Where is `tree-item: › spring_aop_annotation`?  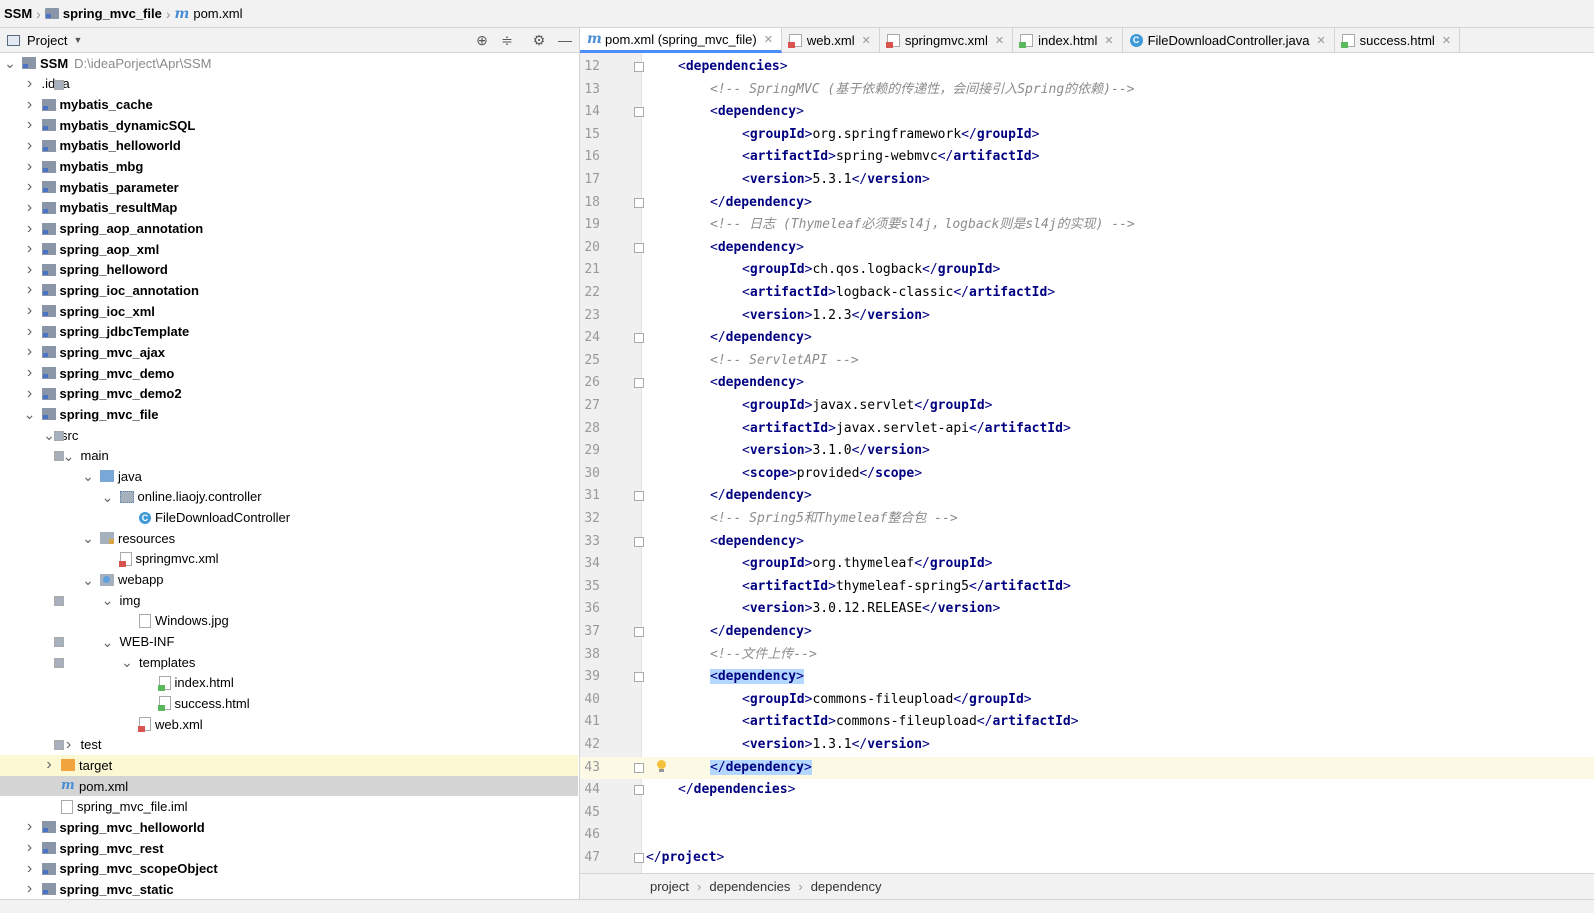
tree-item: › spring_aop_annotation is located at coordinates (289, 228).